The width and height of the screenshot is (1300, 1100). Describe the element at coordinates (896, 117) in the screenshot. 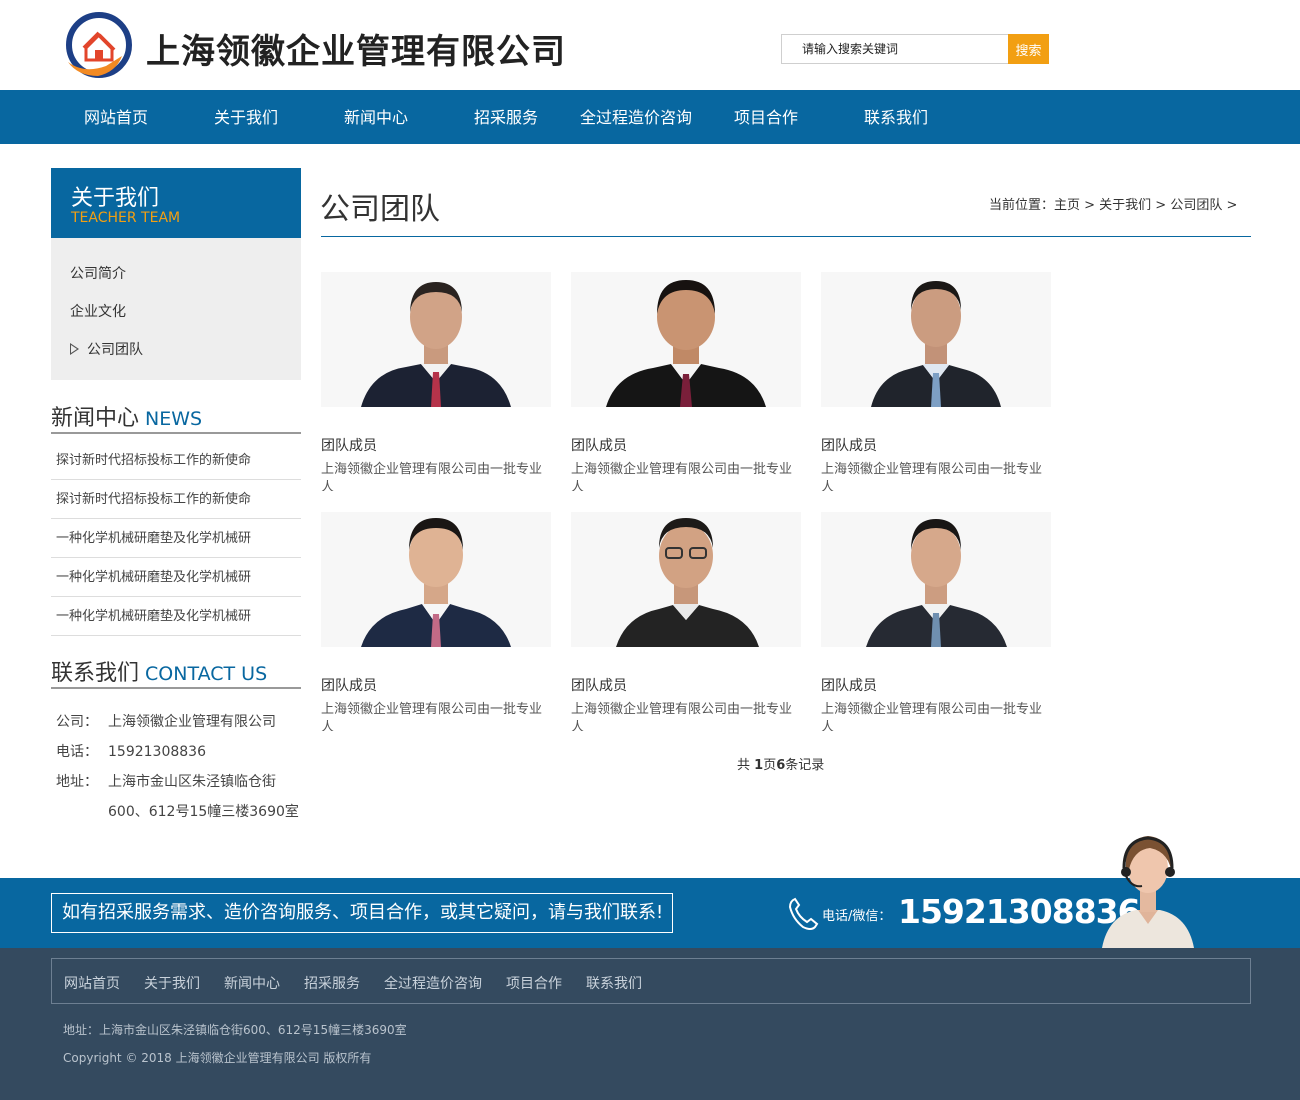

I see `nav-item-contact: 联系我们` at that location.